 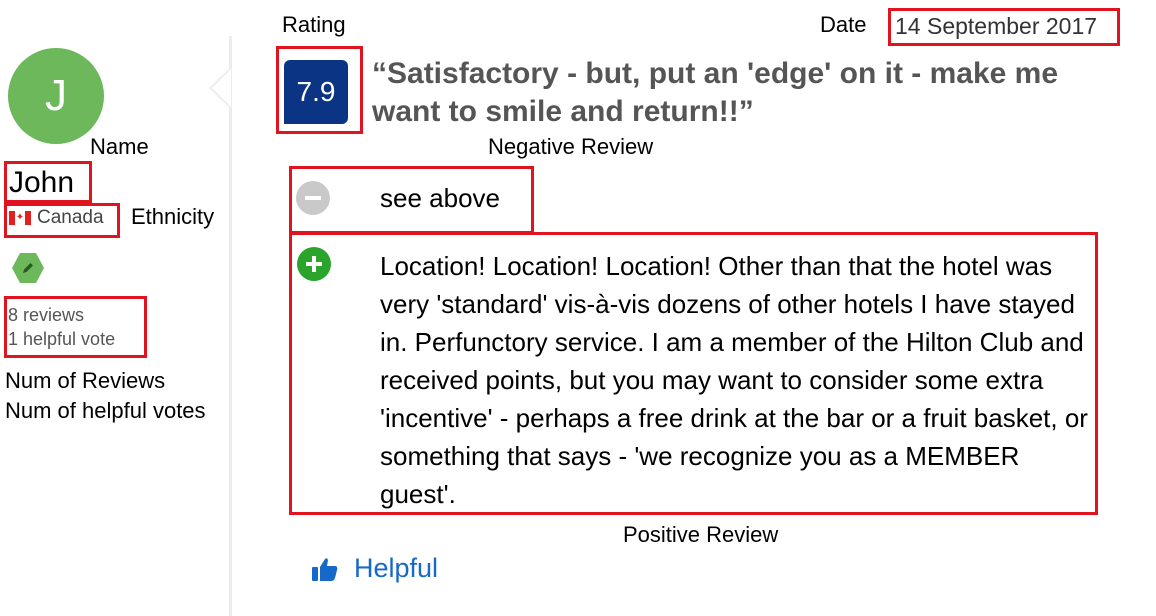 What do you see at coordinates (319, 90) in the screenshot?
I see `annotation-box-rating` at bounding box center [319, 90].